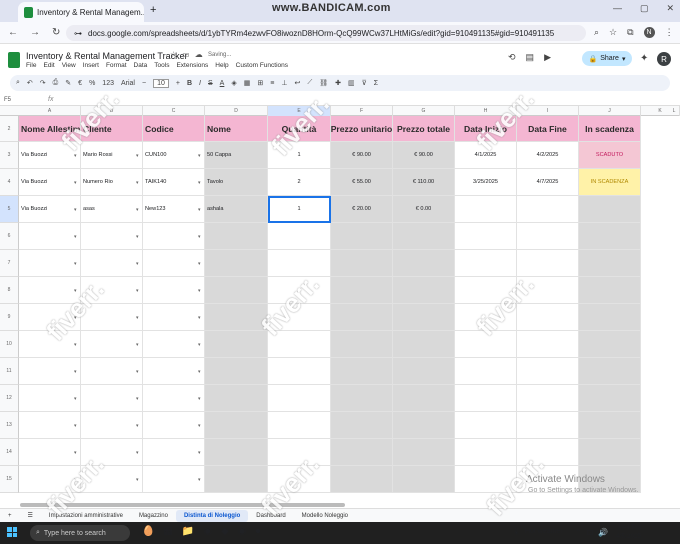 This screenshot has height=544, width=680. What do you see at coordinates (548, 111) in the screenshot?
I see `column-header: I` at bounding box center [548, 111].